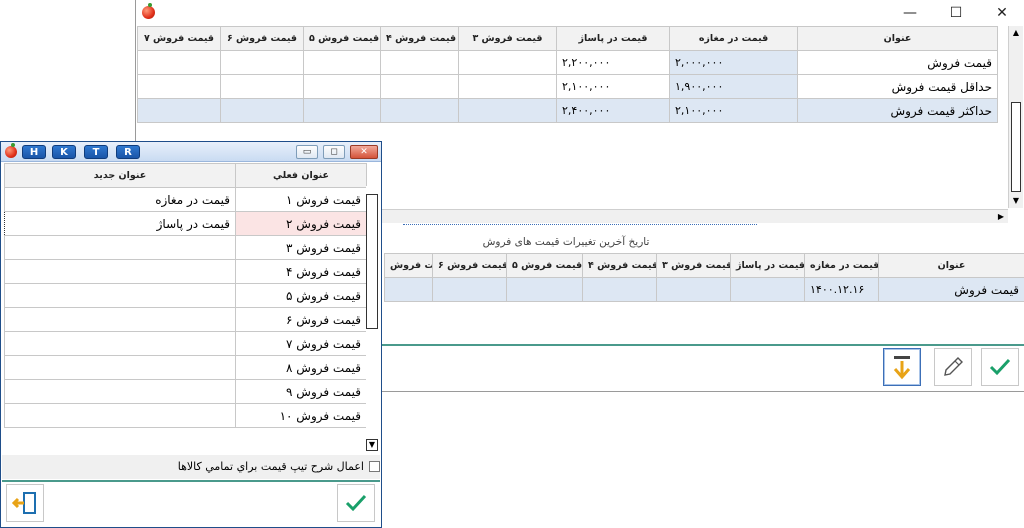  Describe the element at coordinates (408, 265) in the screenshot. I see `history-header-7: قیمت فروش` at that location.